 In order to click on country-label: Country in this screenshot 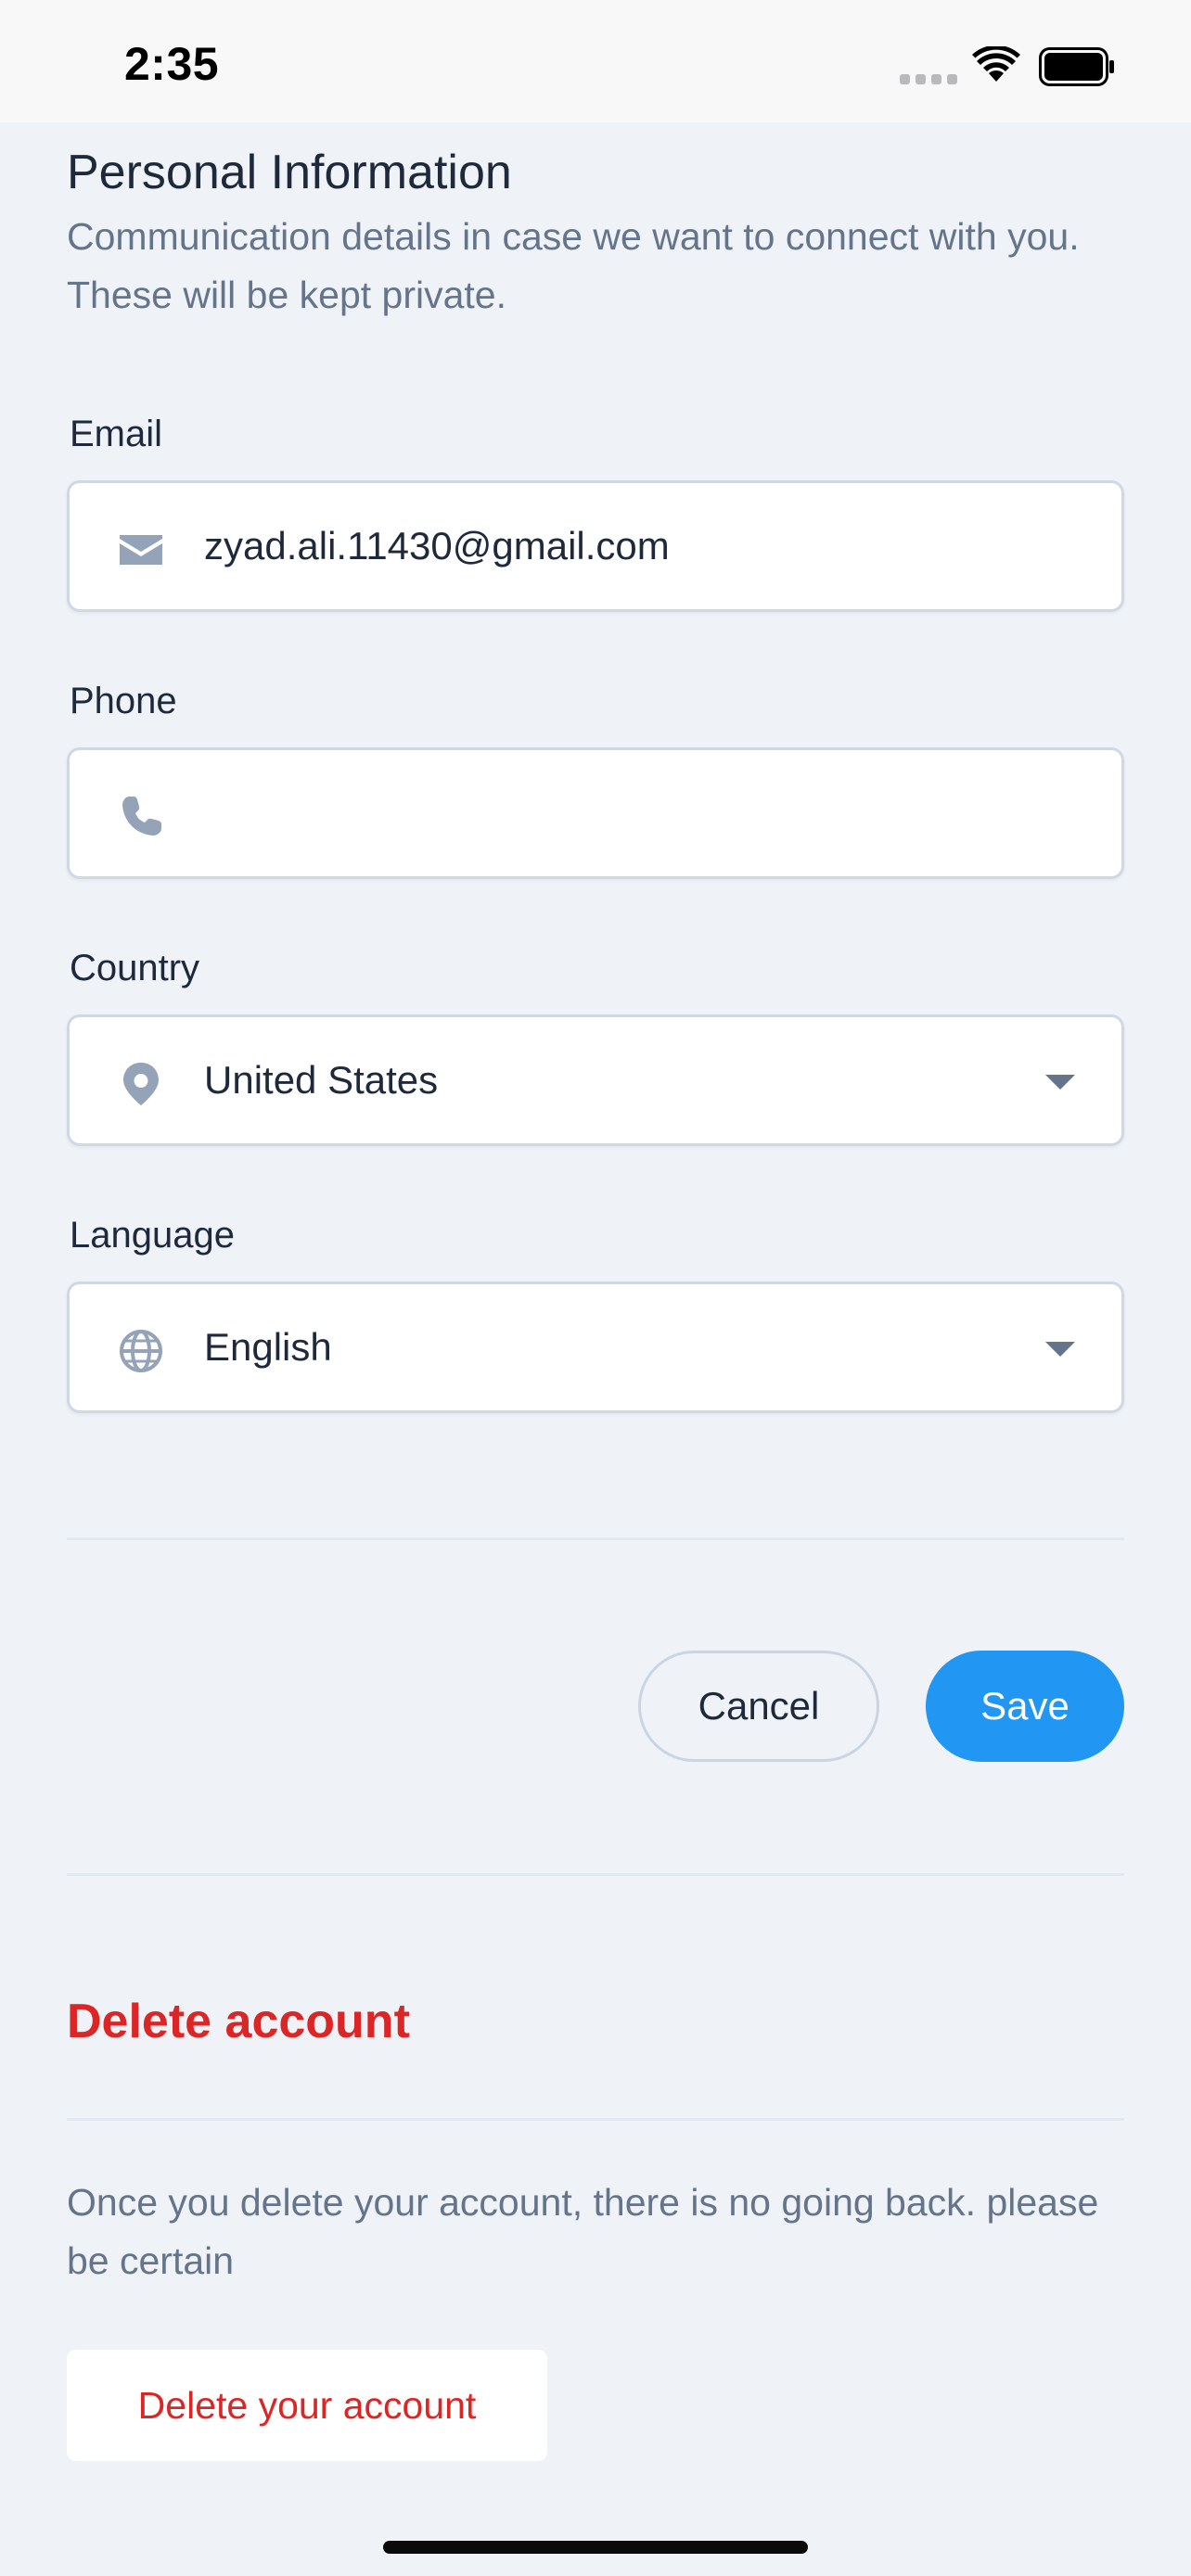, I will do `click(135, 968)`.